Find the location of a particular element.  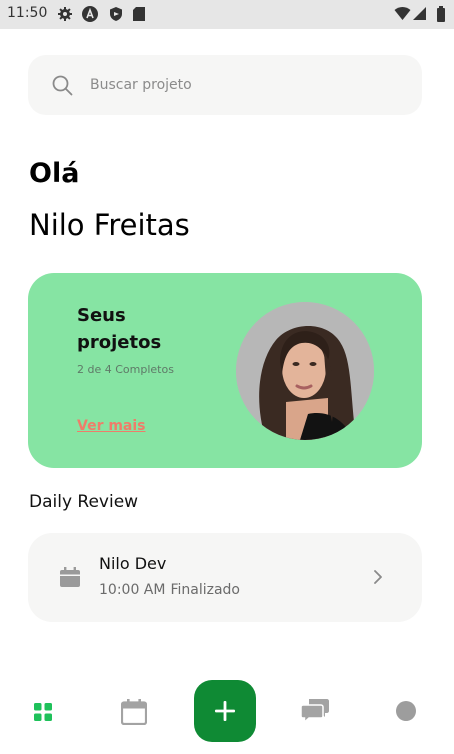

signal-icon is located at coordinates (419, 13).